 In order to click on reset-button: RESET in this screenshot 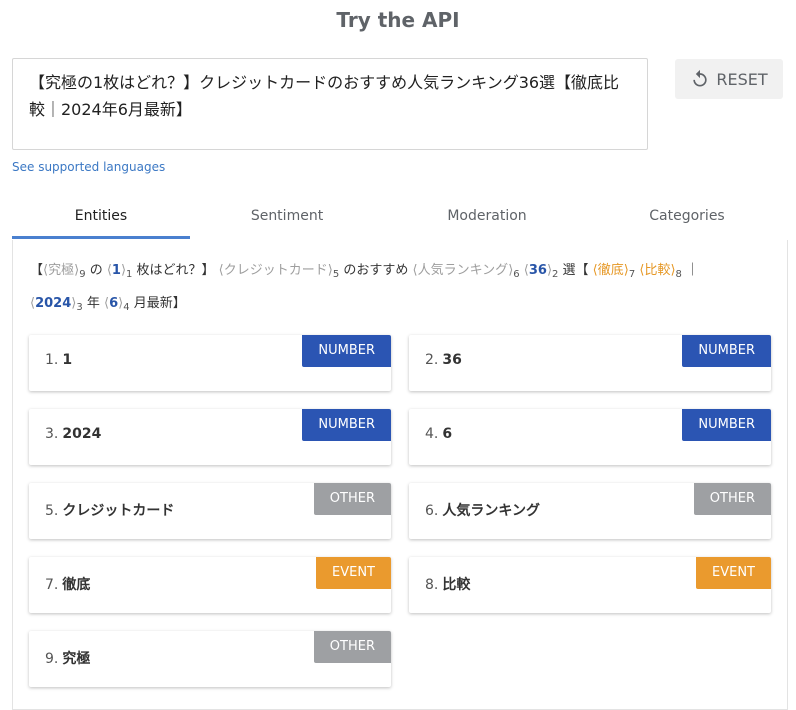, I will do `click(729, 79)`.